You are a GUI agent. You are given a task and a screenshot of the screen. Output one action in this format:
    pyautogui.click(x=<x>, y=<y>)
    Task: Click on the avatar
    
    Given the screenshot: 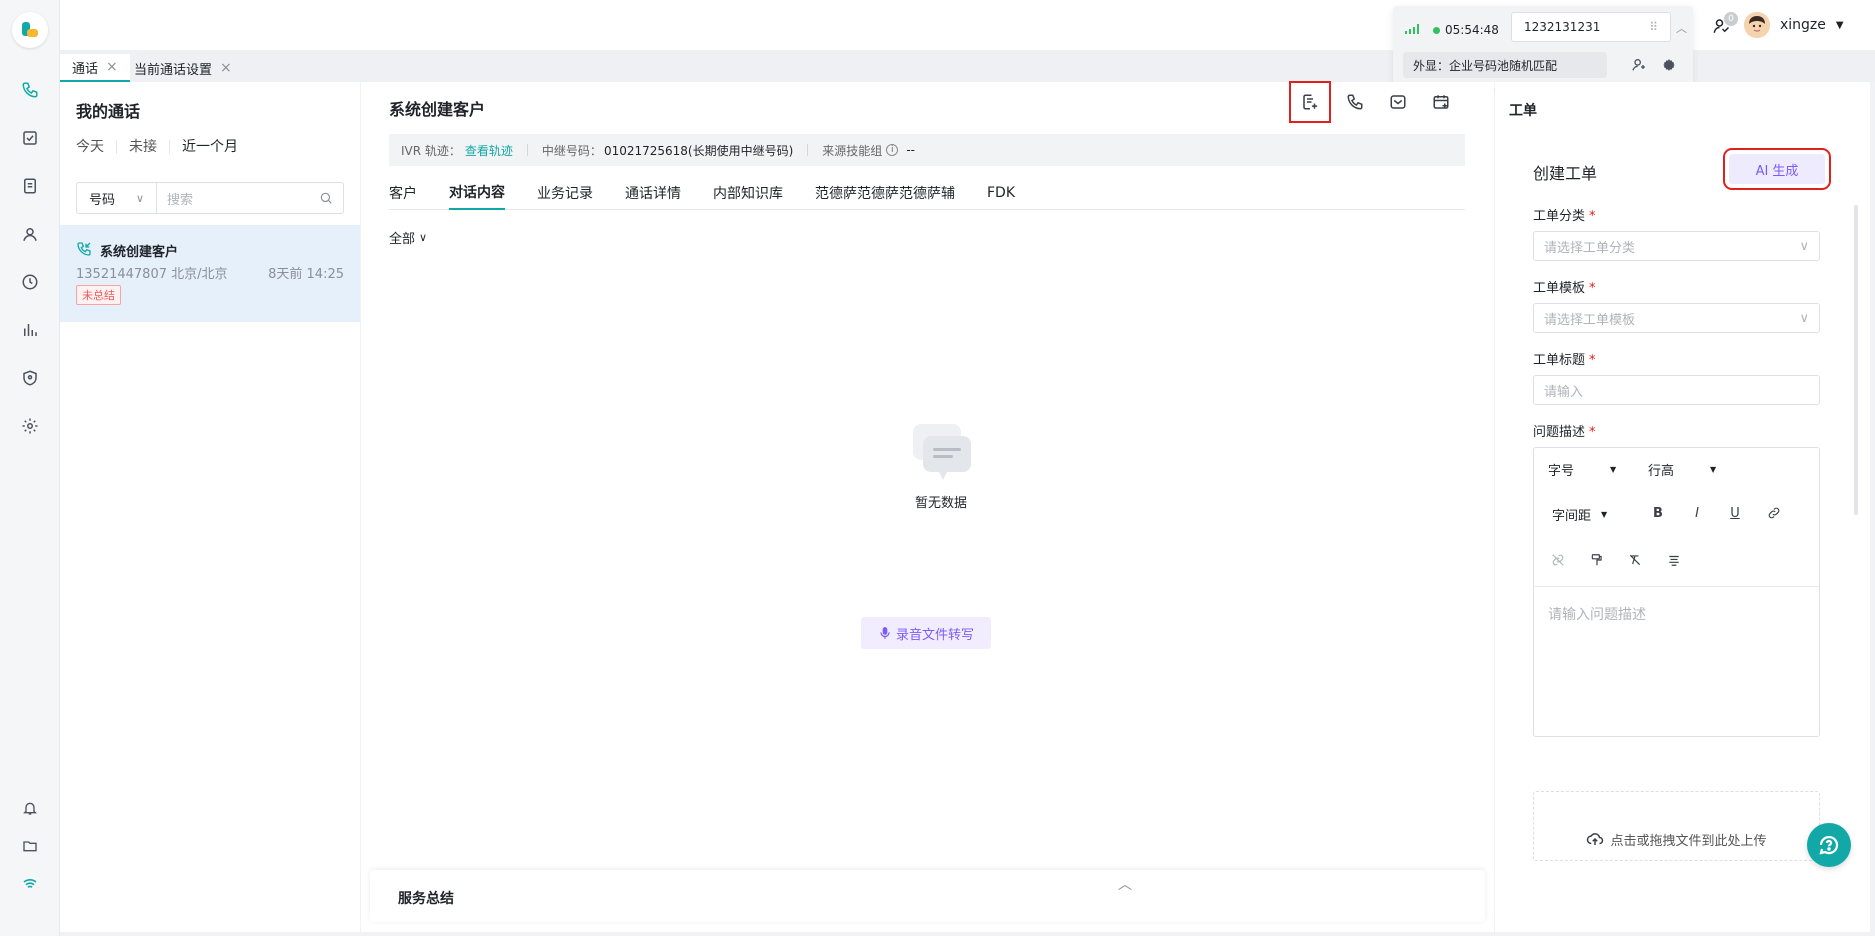 What is the action you would take?
    pyautogui.click(x=1757, y=25)
    